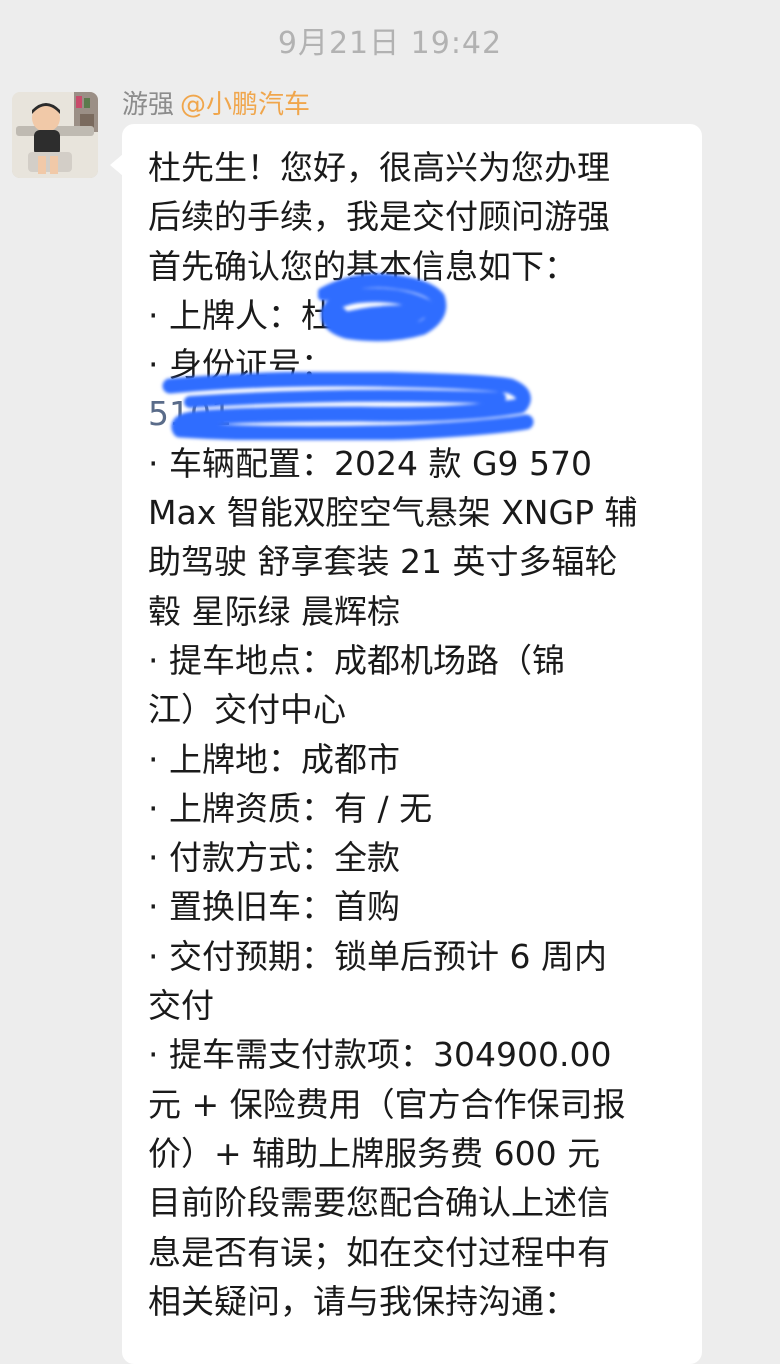  Describe the element at coordinates (387, 1104) in the screenshot. I see `message-line: 元 + 保险费用（官方合作保司报` at that location.